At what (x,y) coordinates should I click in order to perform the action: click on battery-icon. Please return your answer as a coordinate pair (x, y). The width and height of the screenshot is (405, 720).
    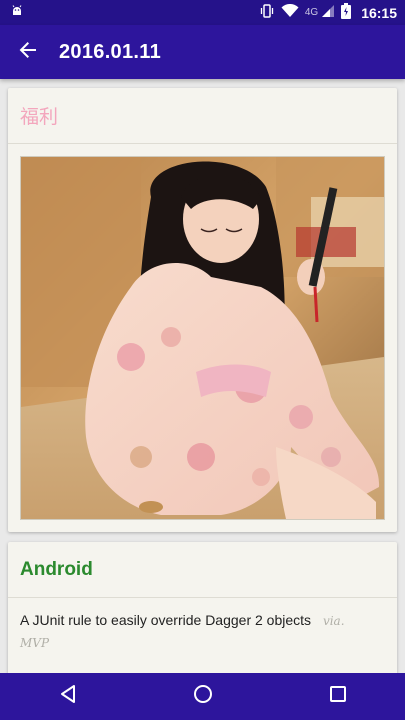
    Looking at the image, I should click on (346, 12).